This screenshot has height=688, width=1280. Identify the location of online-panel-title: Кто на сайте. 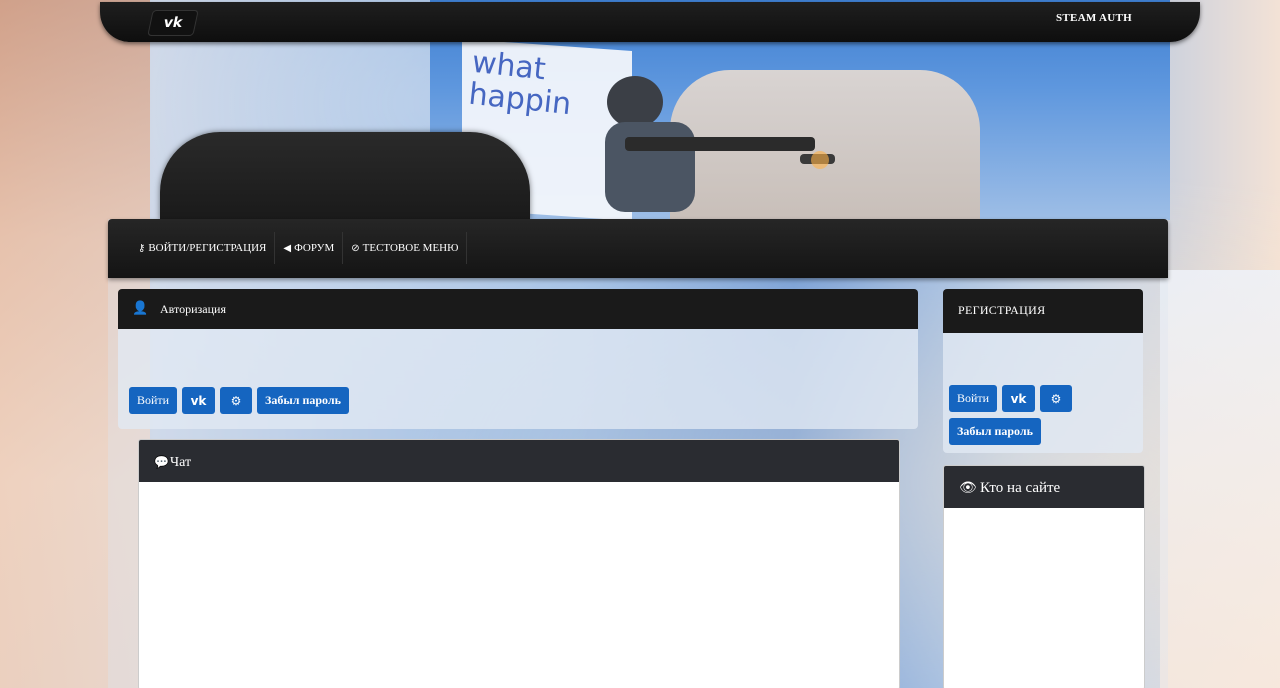
(1020, 488).